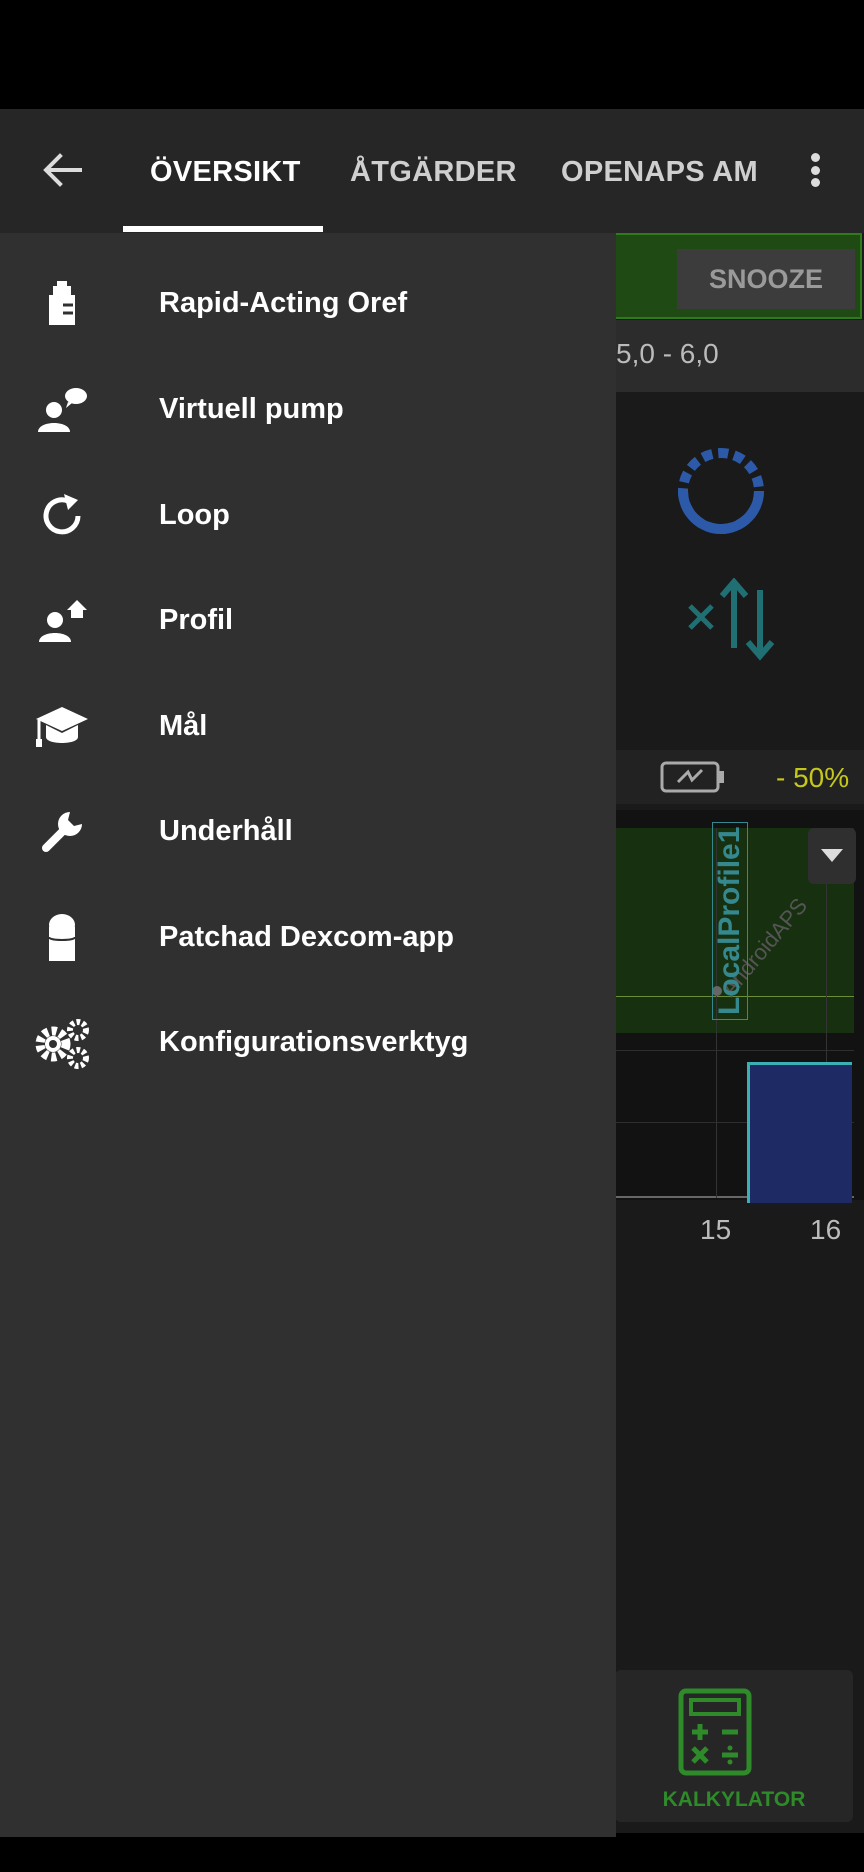 Image resolution: width=864 pixels, height=1872 pixels. I want to click on drawer-item-mal: Mål, so click(308, 726).